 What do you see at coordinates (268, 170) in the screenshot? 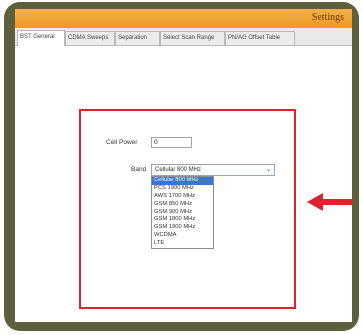
I see `chevron-down-icon: ⌄` at bounding box center [268, 170].